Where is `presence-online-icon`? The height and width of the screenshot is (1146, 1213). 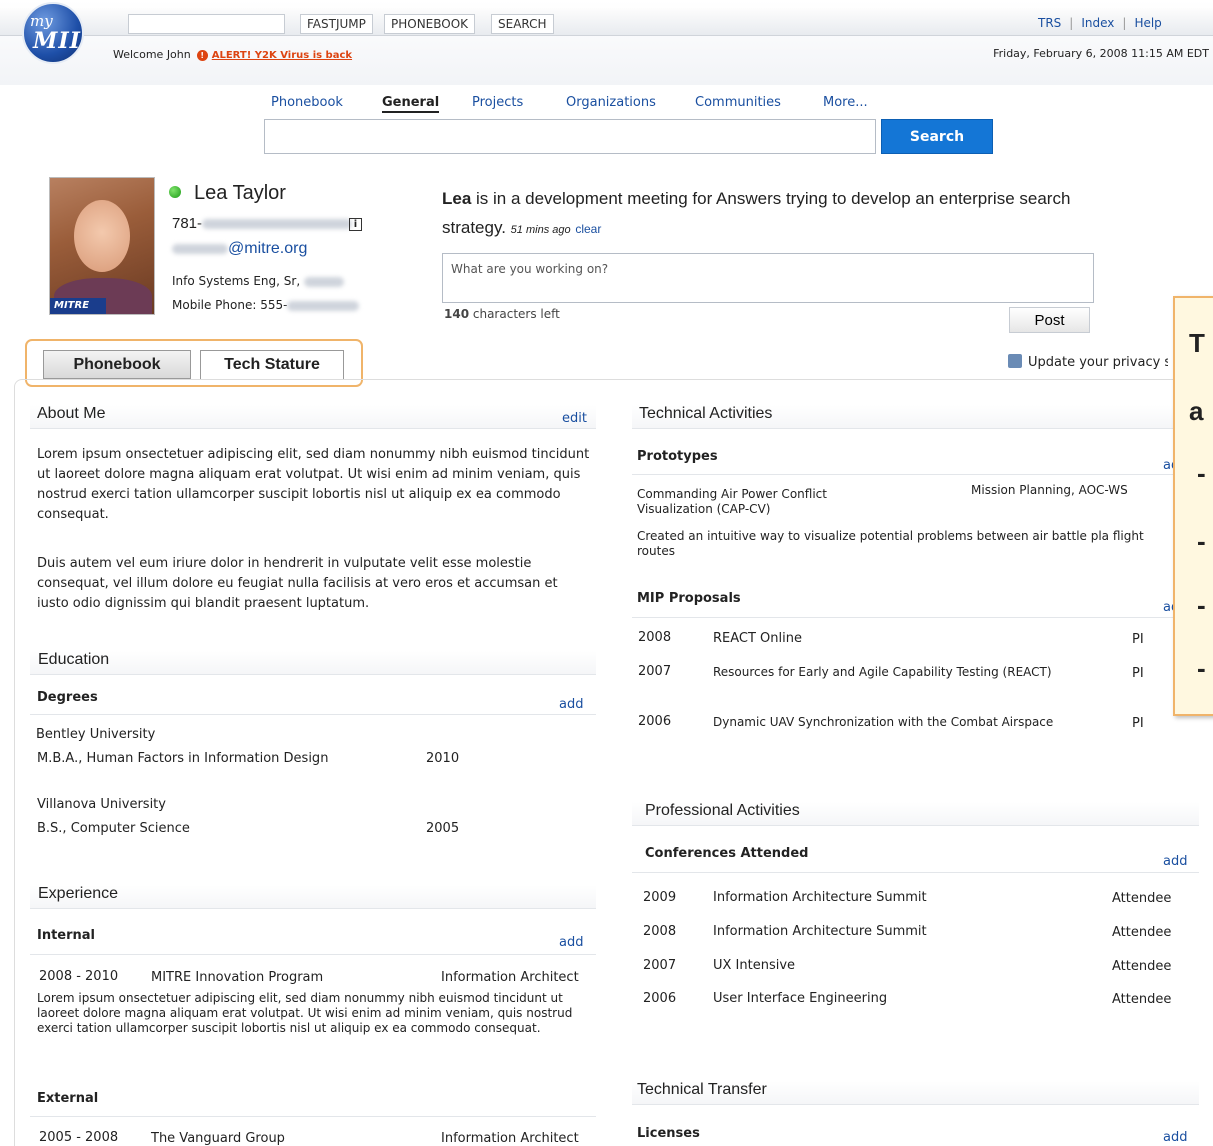
presence-online-icon is located at coordinates (175, 192).